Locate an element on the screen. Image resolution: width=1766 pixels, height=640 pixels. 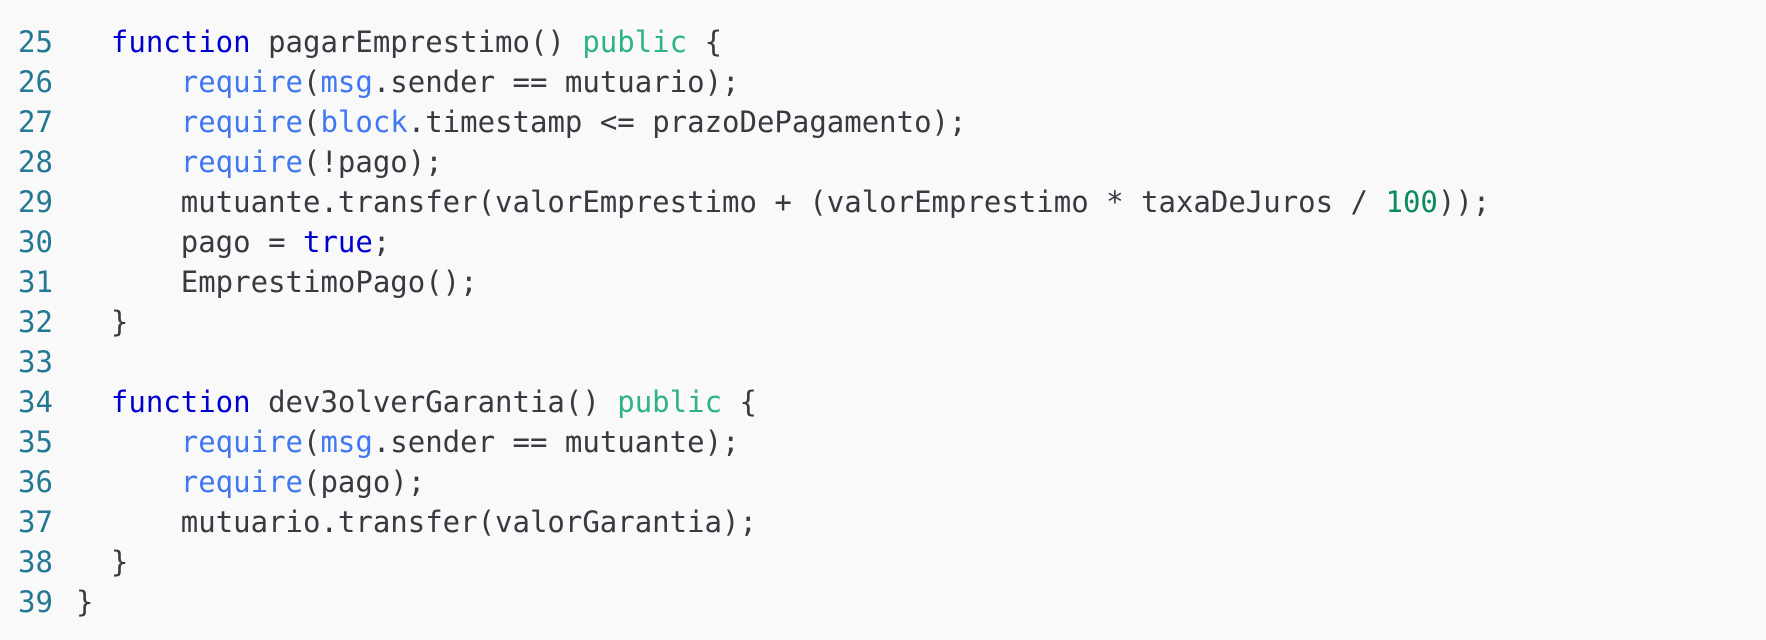
line-content: require(msg.sender == mutuario); is located at coordinates (408, 82).